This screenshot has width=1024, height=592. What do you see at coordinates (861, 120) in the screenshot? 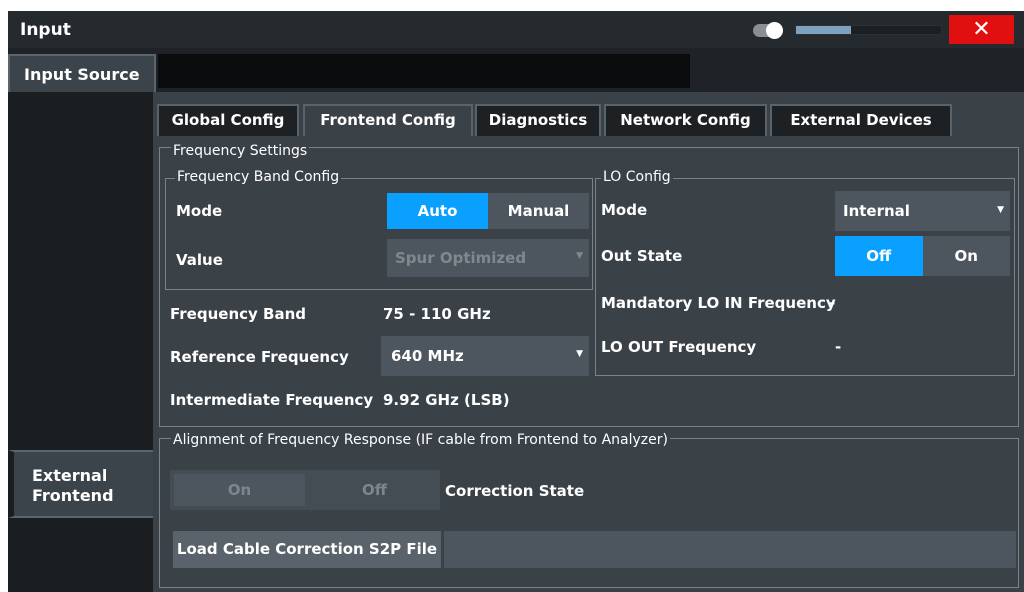
I see `tab-external-devices: External Devices` at bounding box center [861, 120].